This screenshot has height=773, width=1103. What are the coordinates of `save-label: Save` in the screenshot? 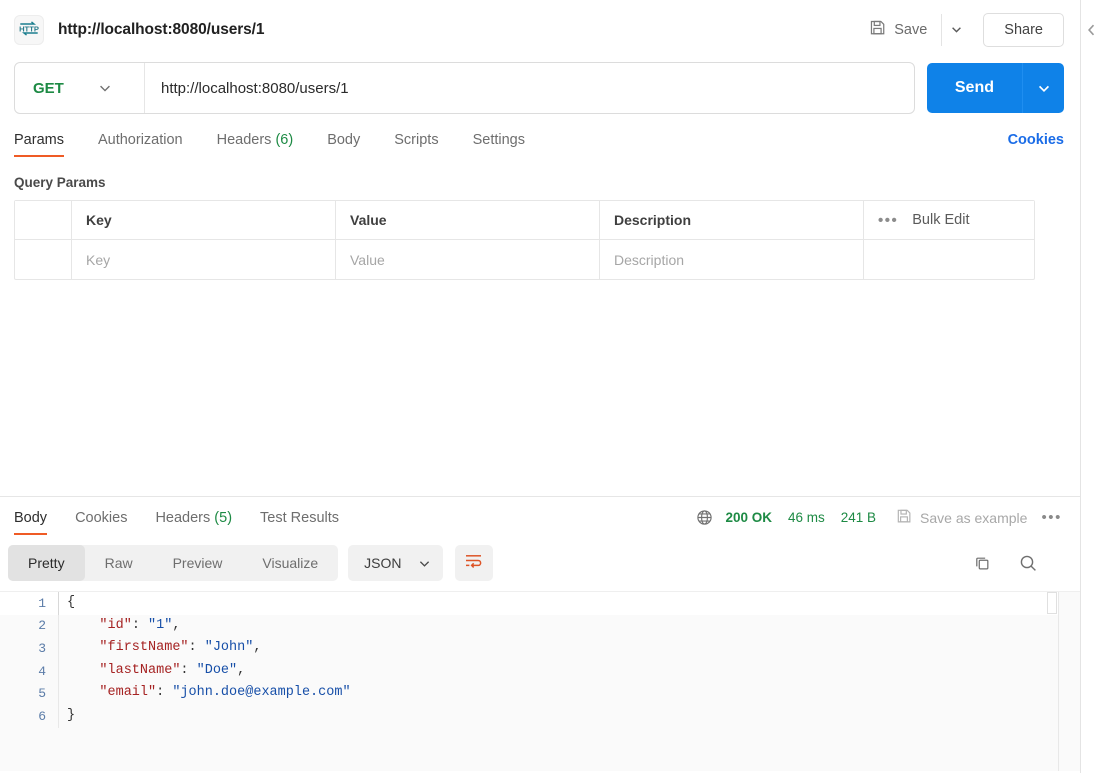 It's located at (911, 29).